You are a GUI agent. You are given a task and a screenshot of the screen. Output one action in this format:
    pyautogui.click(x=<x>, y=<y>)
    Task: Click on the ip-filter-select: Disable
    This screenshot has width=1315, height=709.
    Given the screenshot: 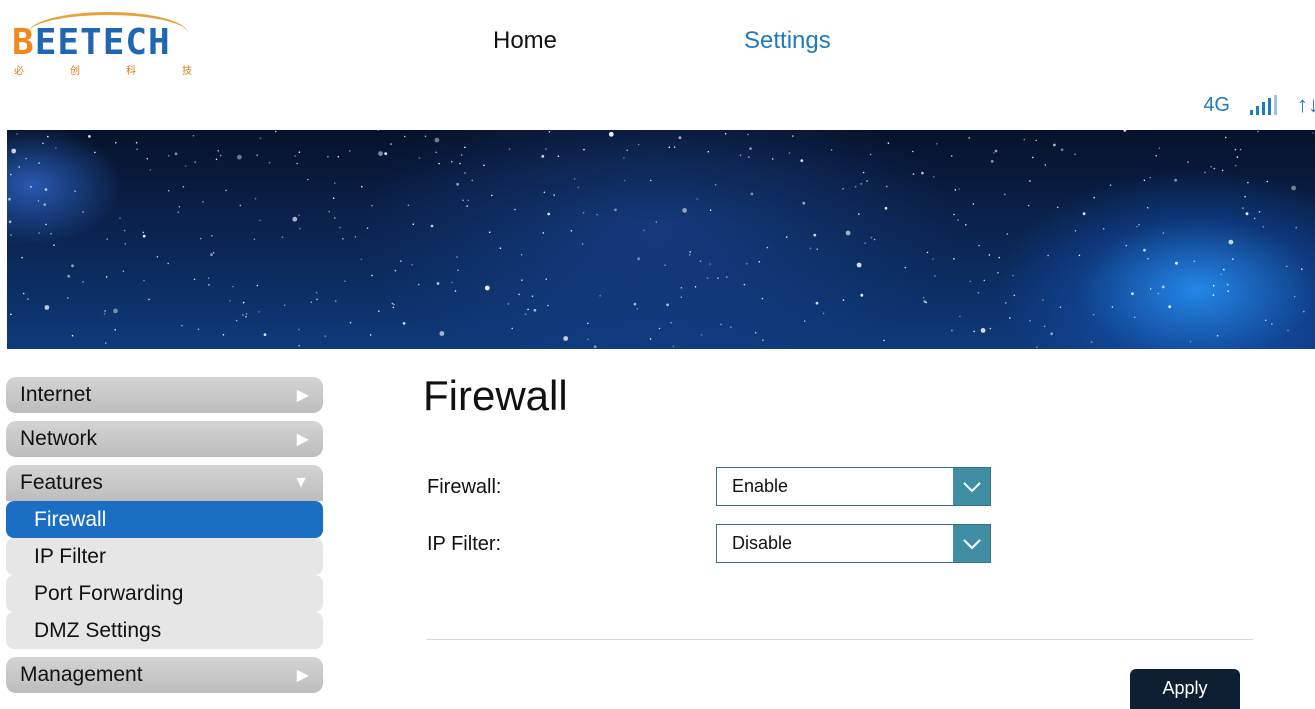 What is the action you would take?
    pyautogui.click(x=853, y=543)
    